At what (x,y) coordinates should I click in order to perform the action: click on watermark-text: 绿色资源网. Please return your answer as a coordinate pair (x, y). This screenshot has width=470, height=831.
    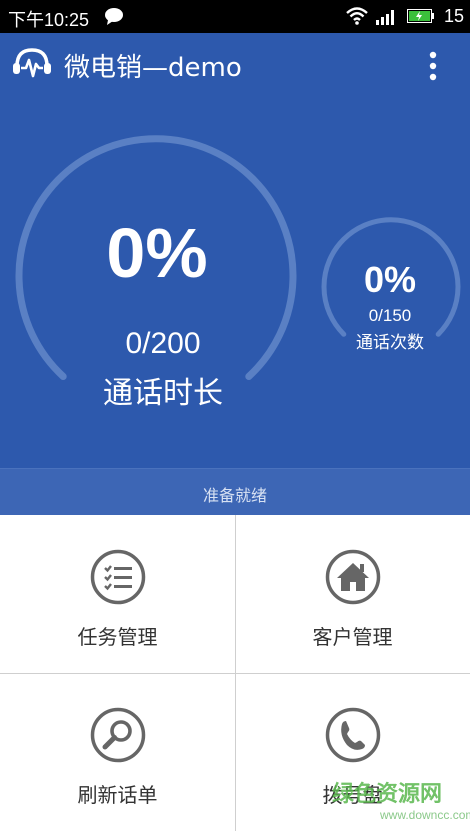
    Looking at the image, I should click on (387, 794).